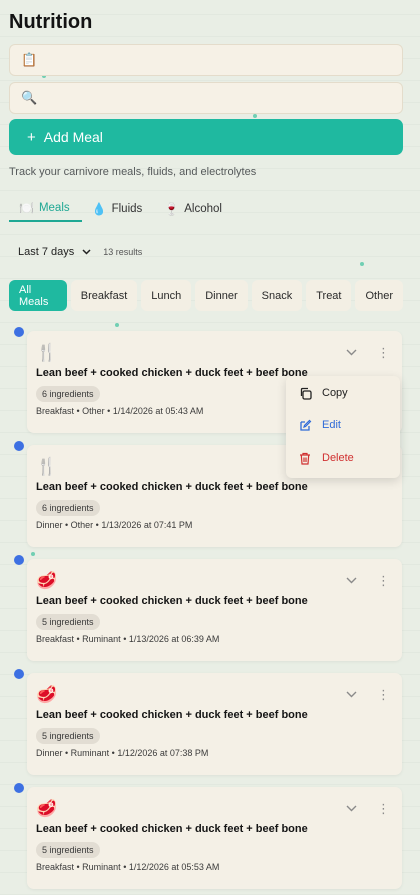 This screenshot has height=895, width=420. What do you see at coordinates (206, 137) in the screenshot?
I see `add-meal-button: + Add Meal` at bounding box center [206, 137].